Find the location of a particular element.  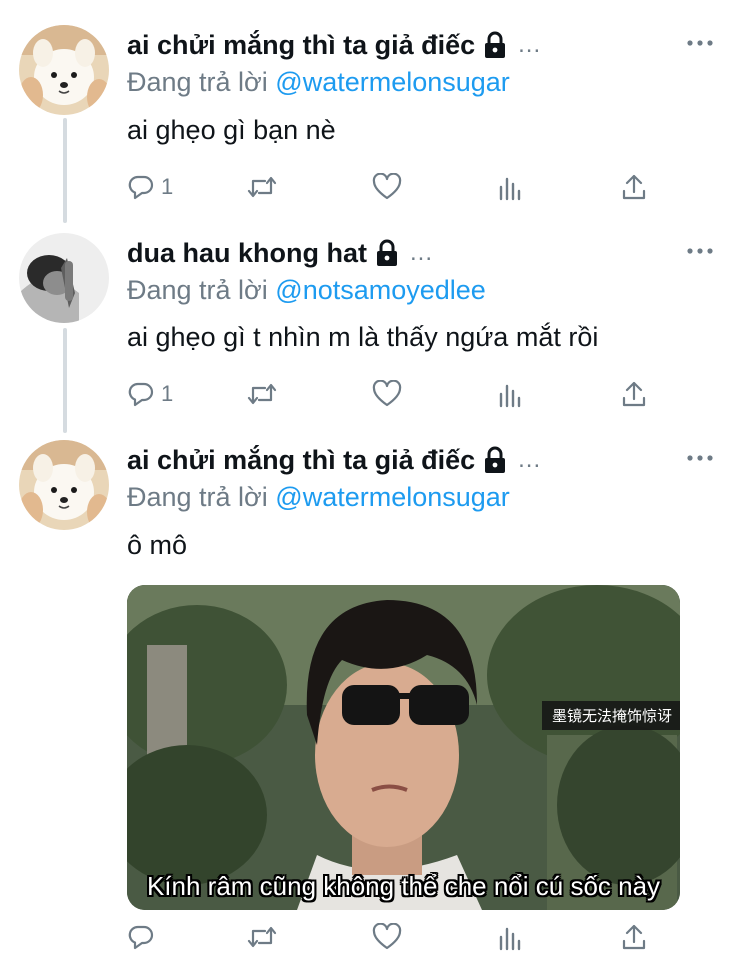

tweet-text: ai ghẹo gì bạn nè is located at coordinates (231, 130).